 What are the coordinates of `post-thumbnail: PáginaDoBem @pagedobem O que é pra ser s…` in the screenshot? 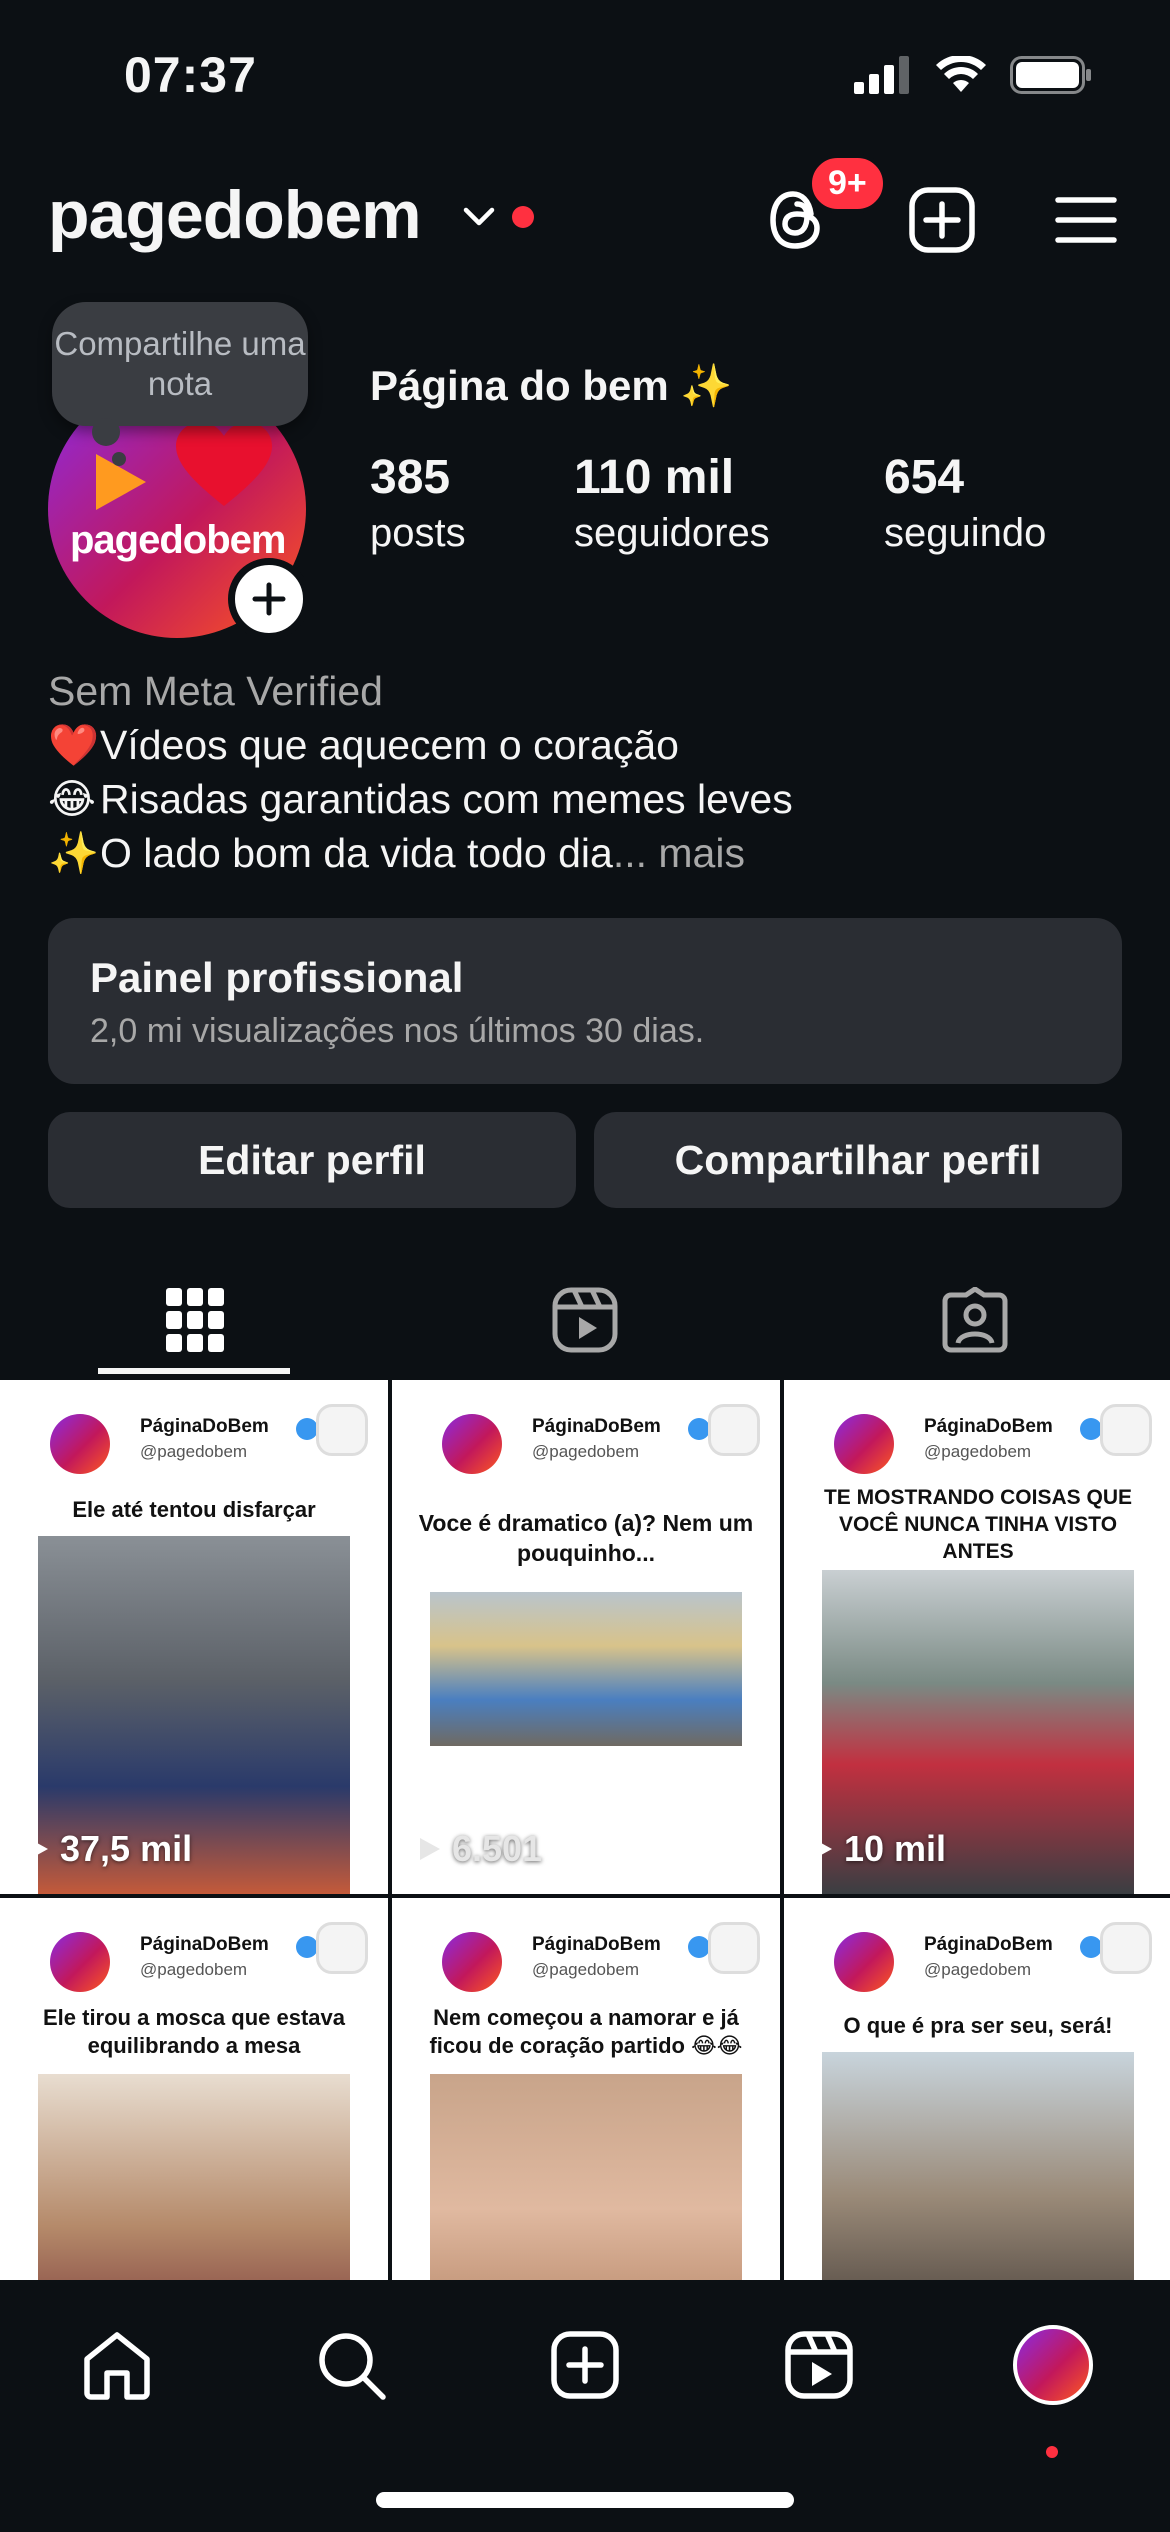 It's located at (977, 2089).